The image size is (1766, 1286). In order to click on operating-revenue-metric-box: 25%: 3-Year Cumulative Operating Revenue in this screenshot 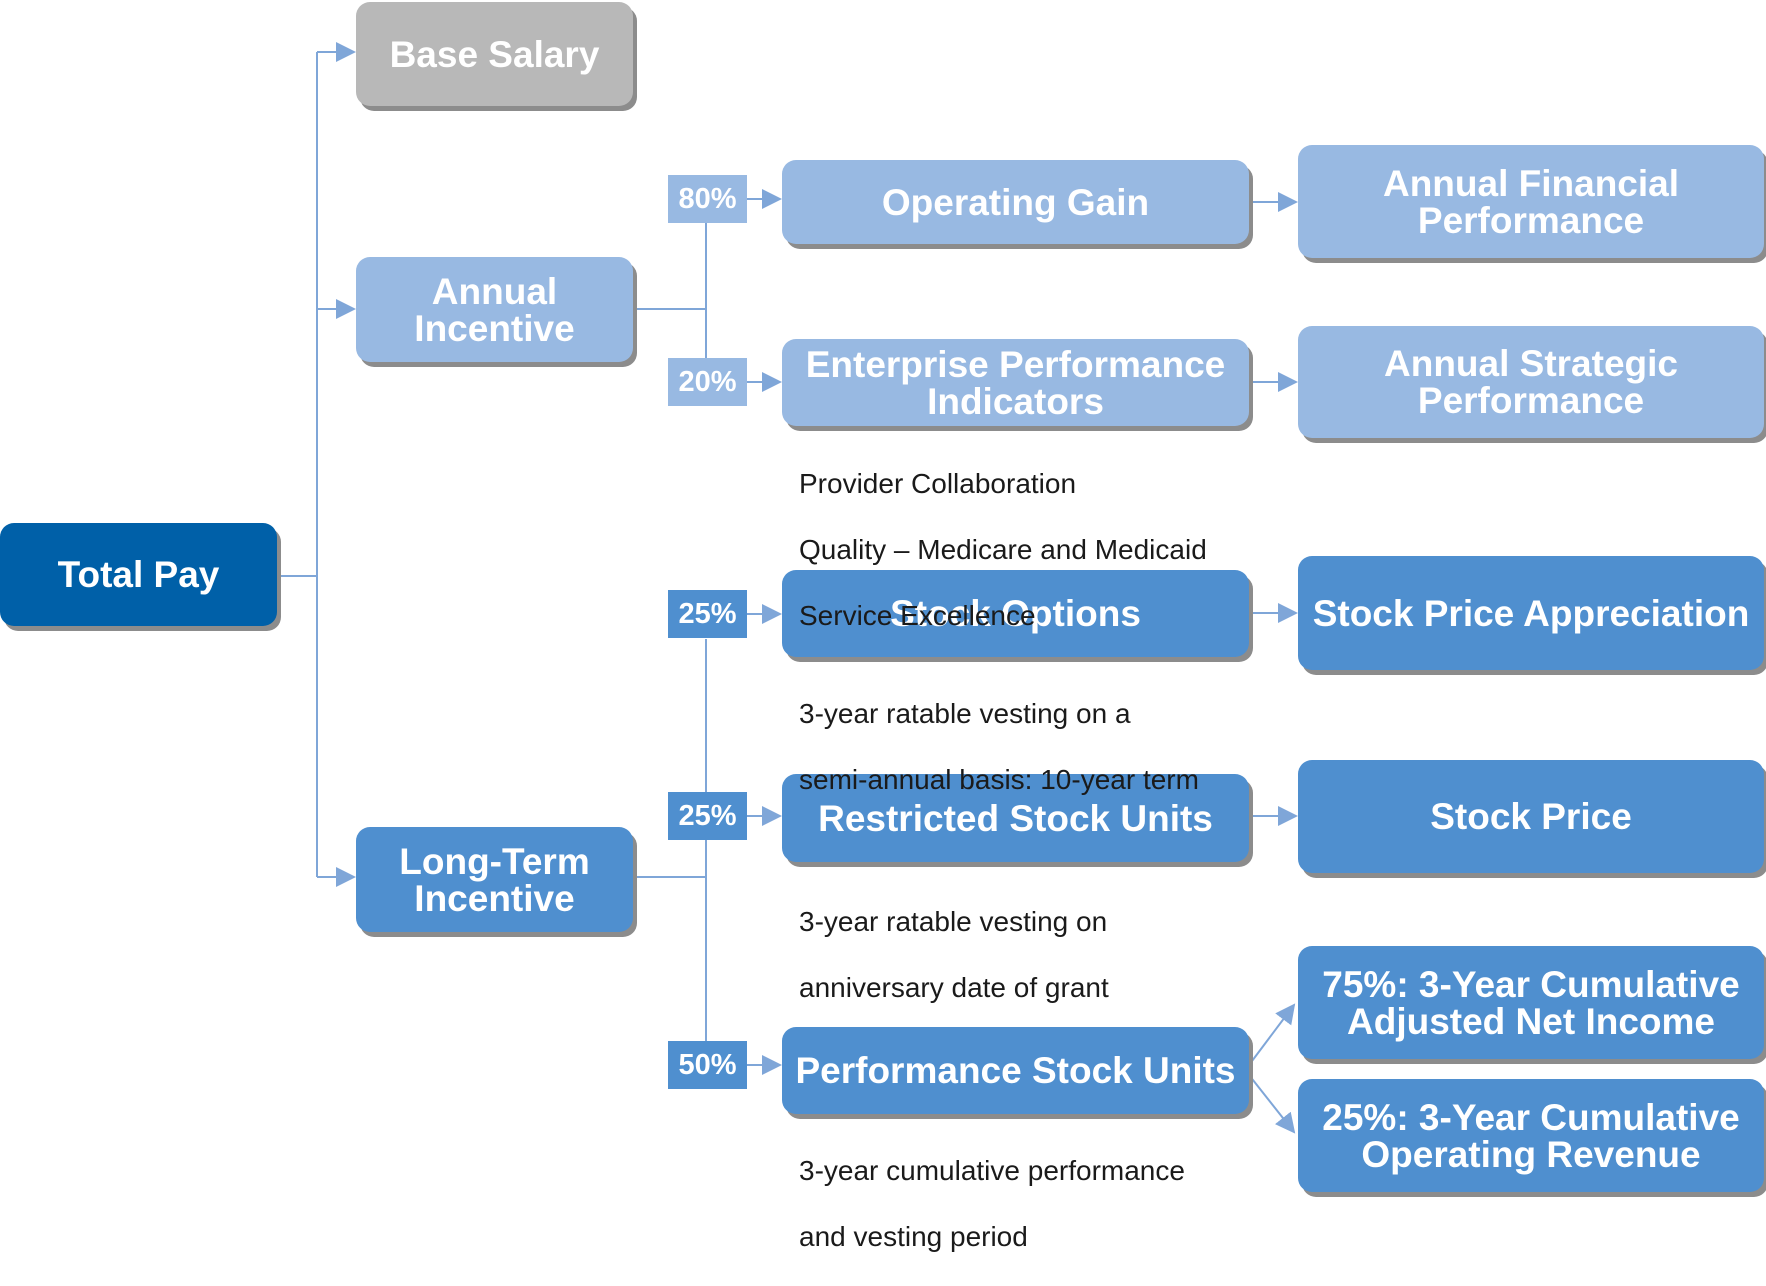, I will do `click(1531, 1135)`.